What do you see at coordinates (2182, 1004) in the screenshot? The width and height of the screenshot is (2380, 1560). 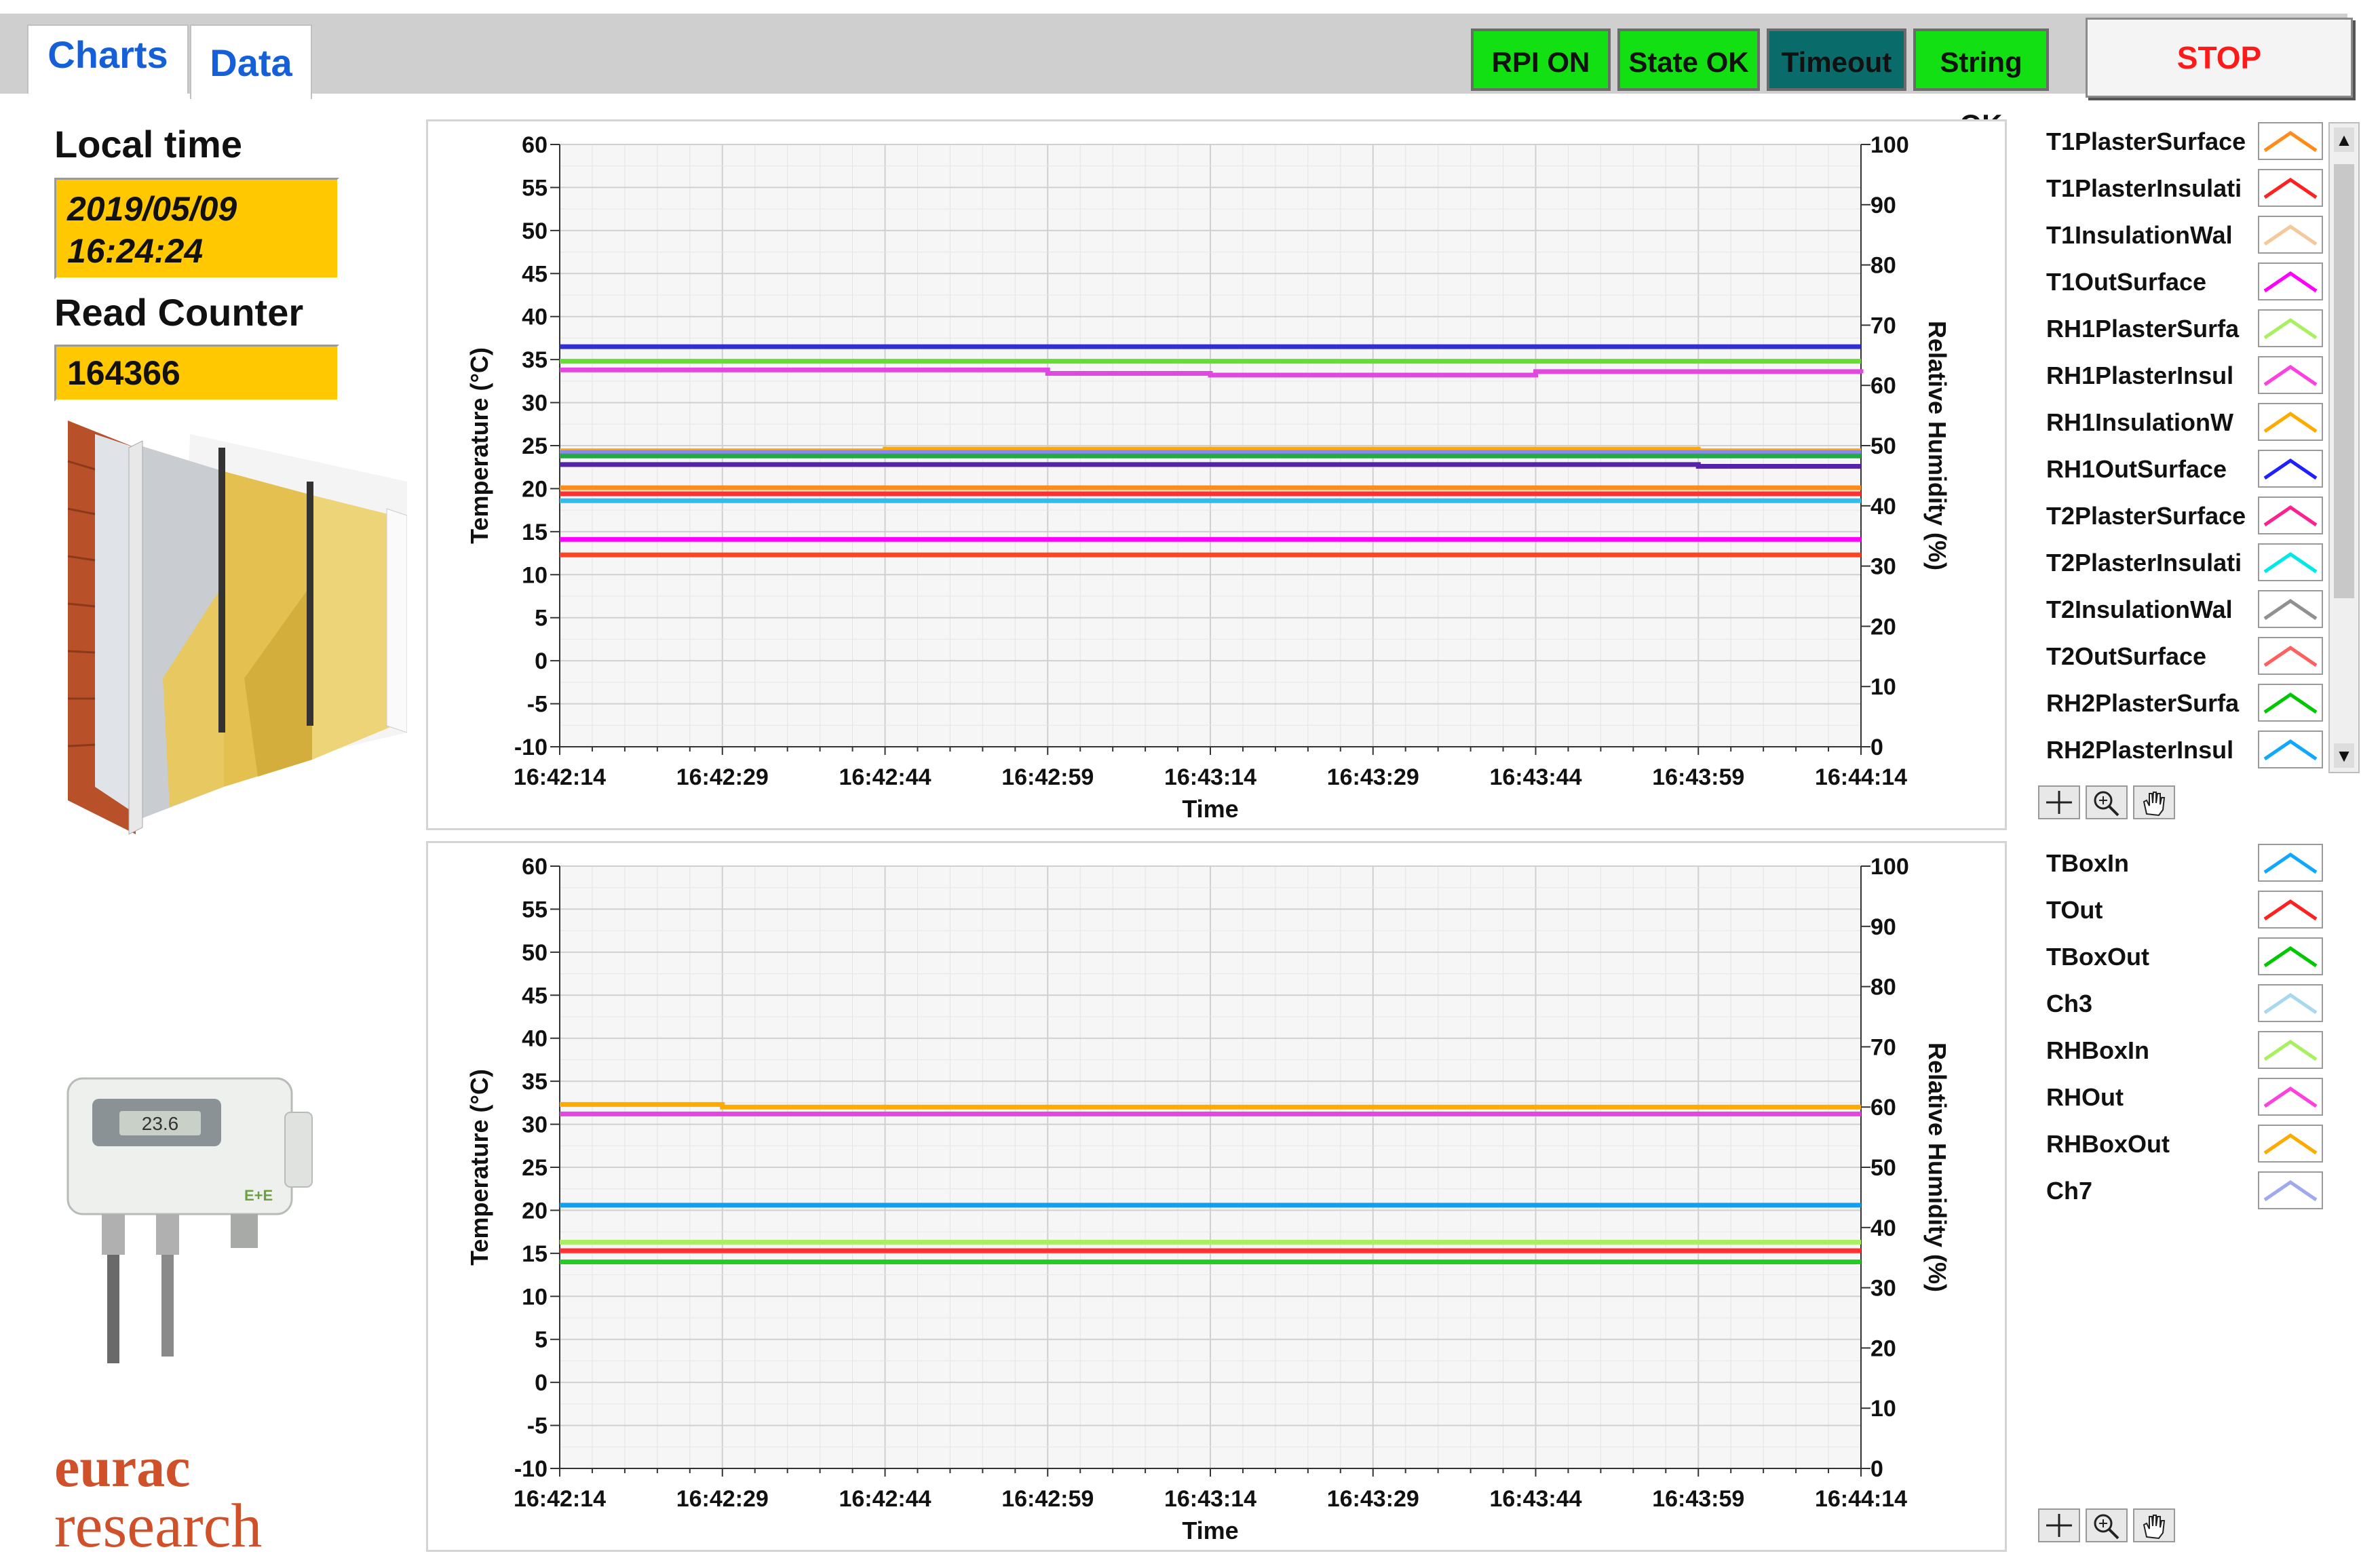 I see `legend-item: Ch3` at bounding box center [2182, 1004].